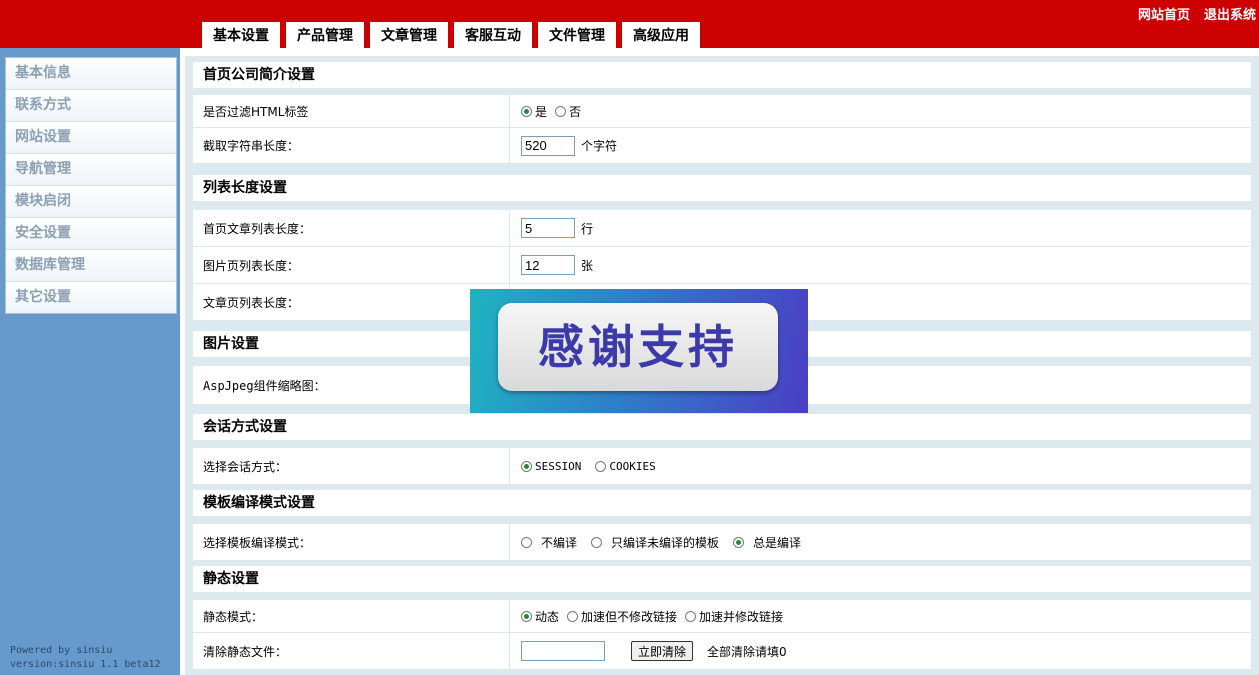 The image size is (1259, 675). Describe the element at coordinates (722, 75) in the screenshot. I see `section-title-intro: 首页公司简介设置` at that location.